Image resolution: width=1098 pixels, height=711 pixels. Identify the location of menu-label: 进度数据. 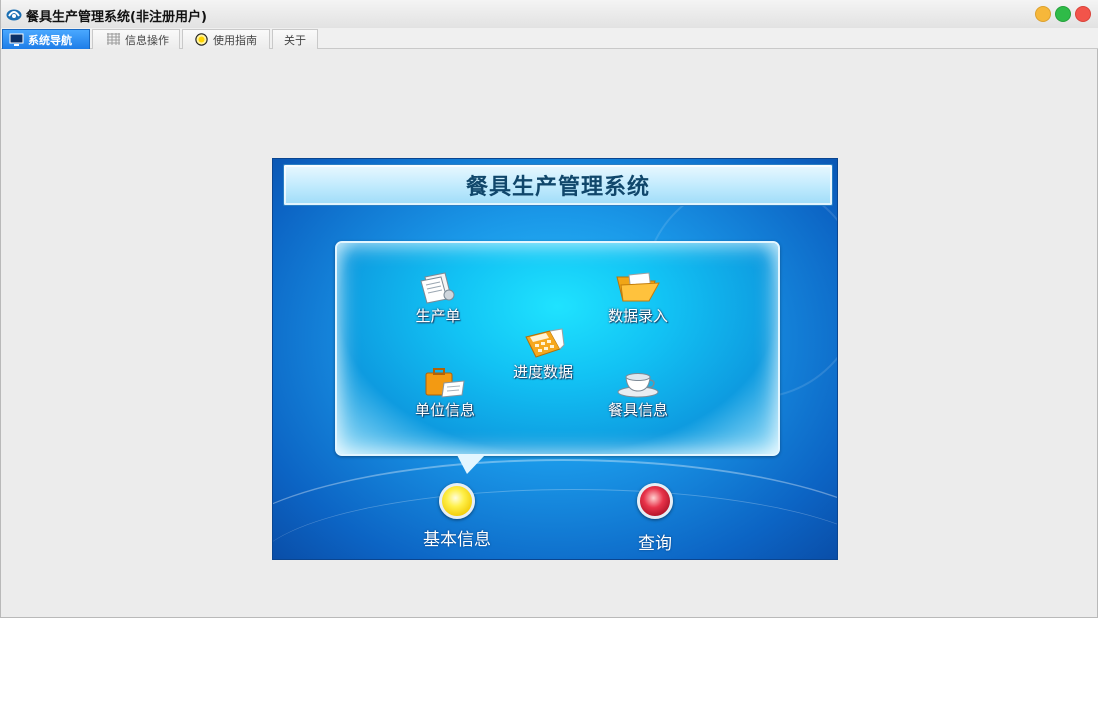
(543, 372).